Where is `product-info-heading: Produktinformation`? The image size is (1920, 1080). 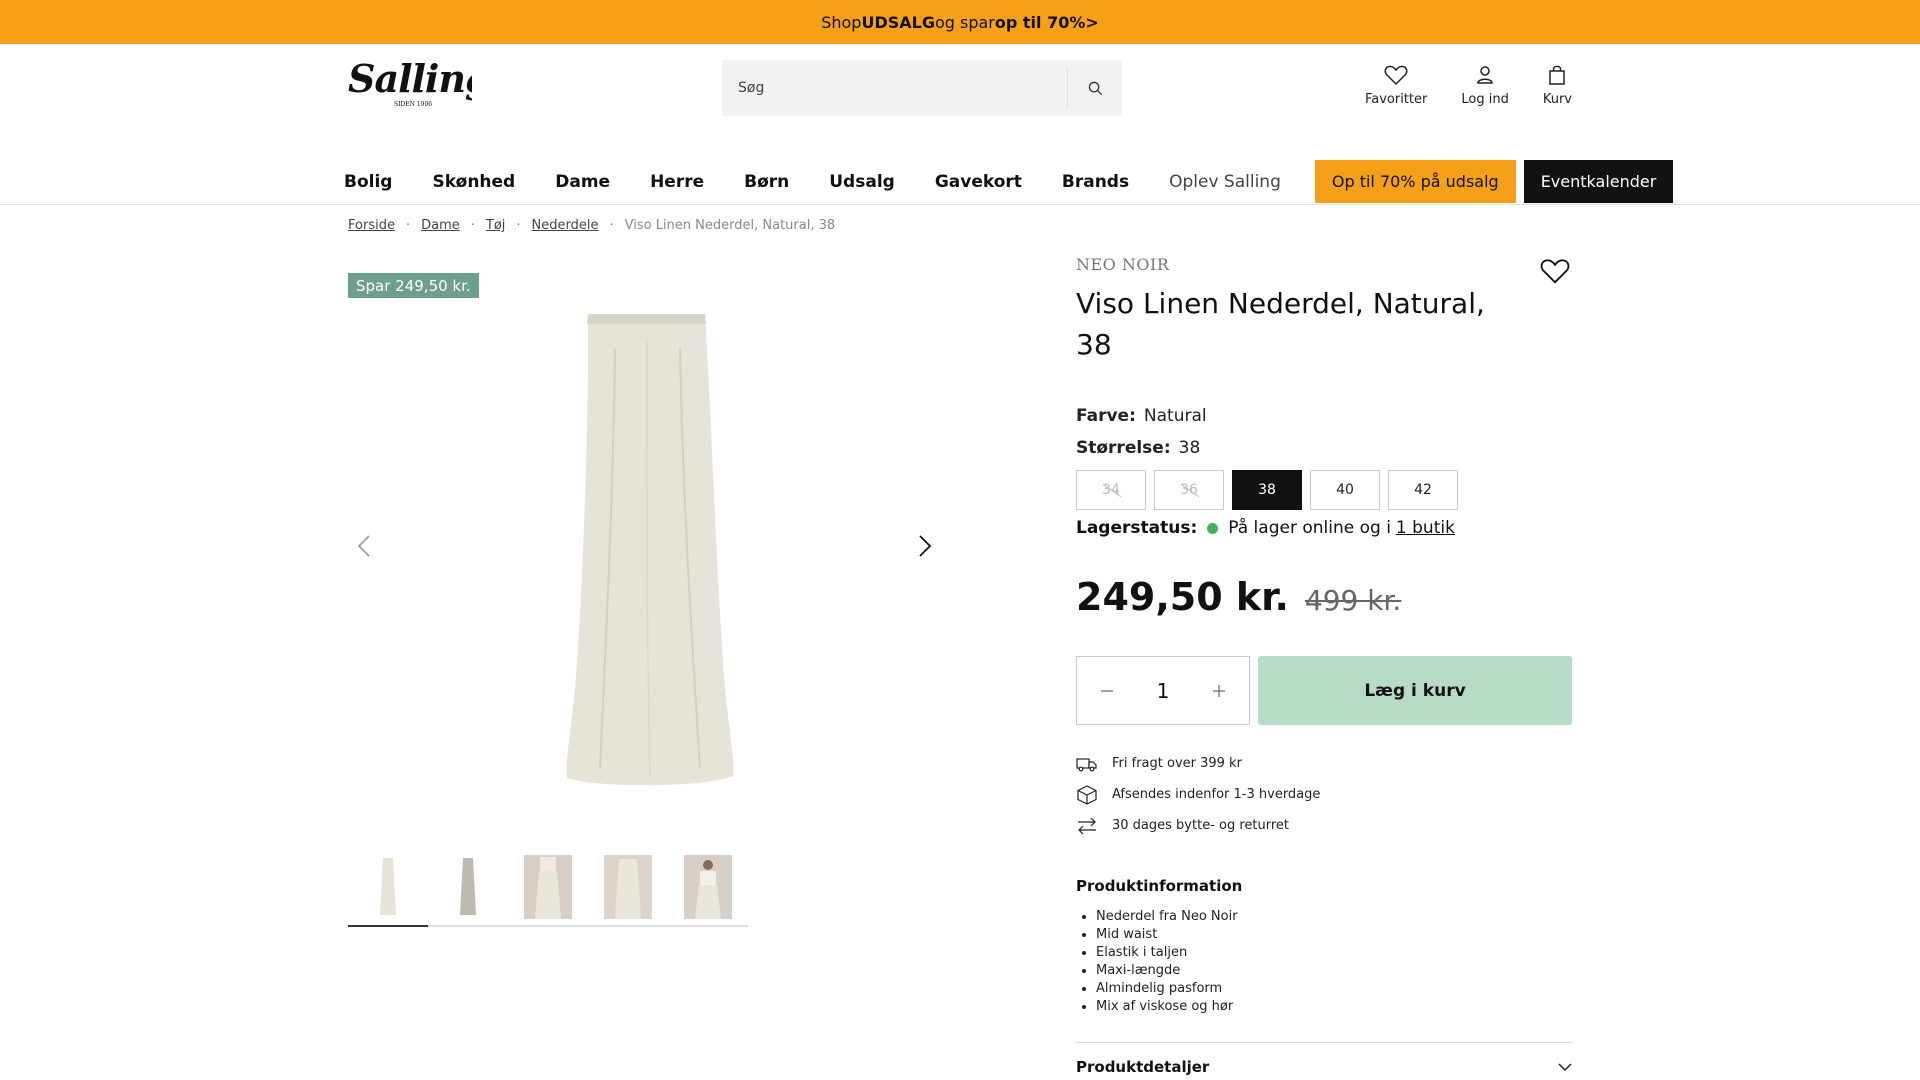
product-info-heading: Produktinformation is located at coordinates (1159, 886).